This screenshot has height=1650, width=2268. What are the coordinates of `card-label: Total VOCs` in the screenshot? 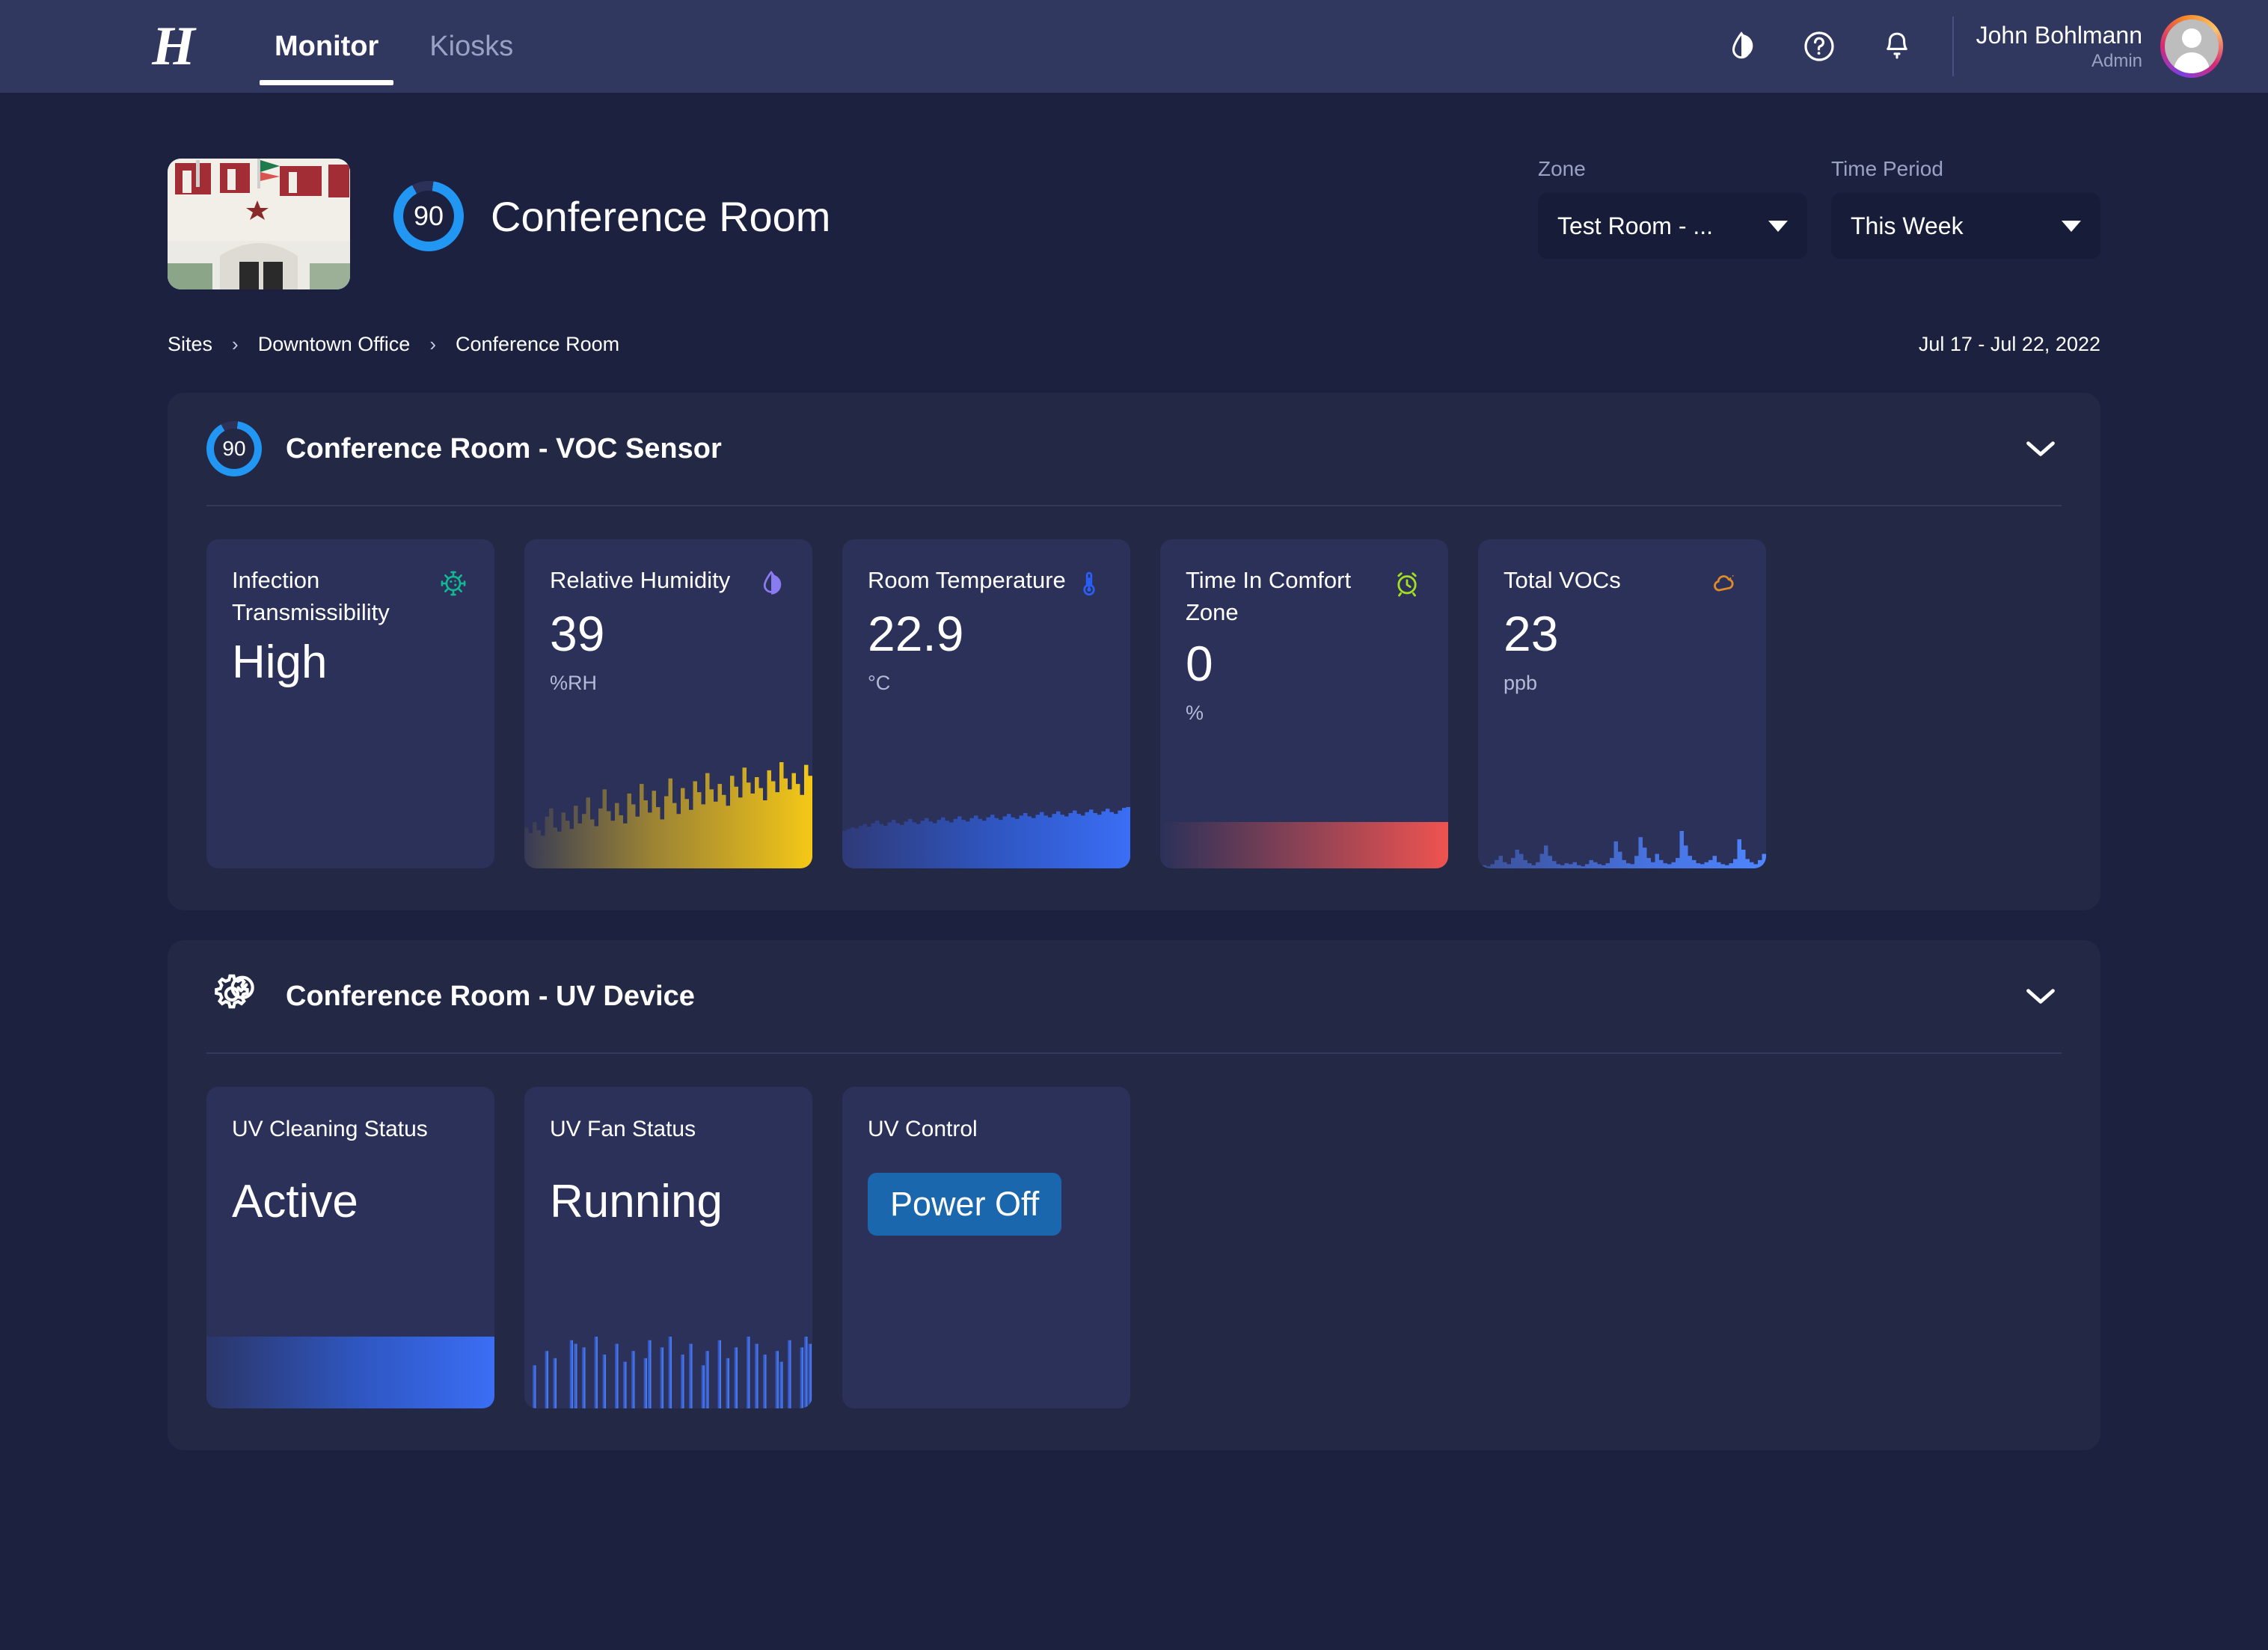 It's located at (1563, 580).